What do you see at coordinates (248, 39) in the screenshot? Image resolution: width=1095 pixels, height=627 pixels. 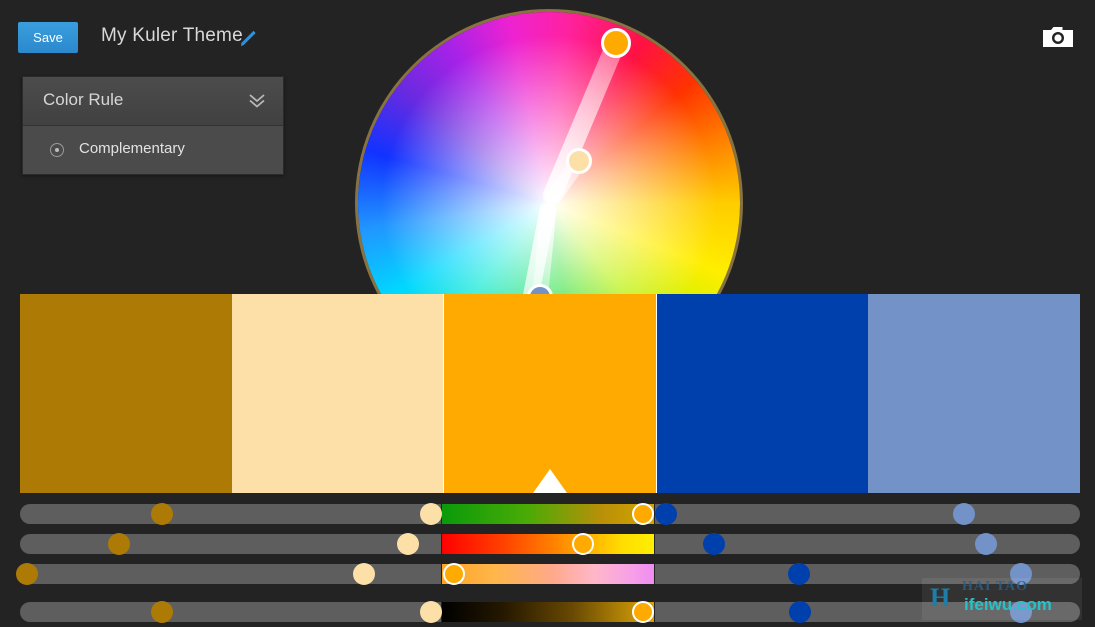 I see `pencil-icon` at bounding box center [248, 39].